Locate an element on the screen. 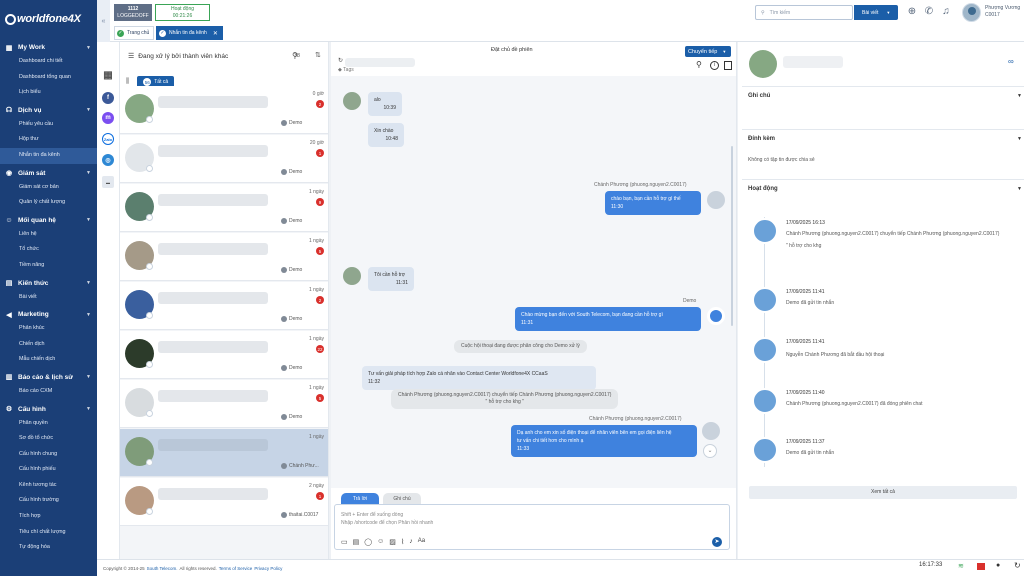  sidebar-item-org-chart: Sơ đồ tổ chức is located at coordinates (48, 439).